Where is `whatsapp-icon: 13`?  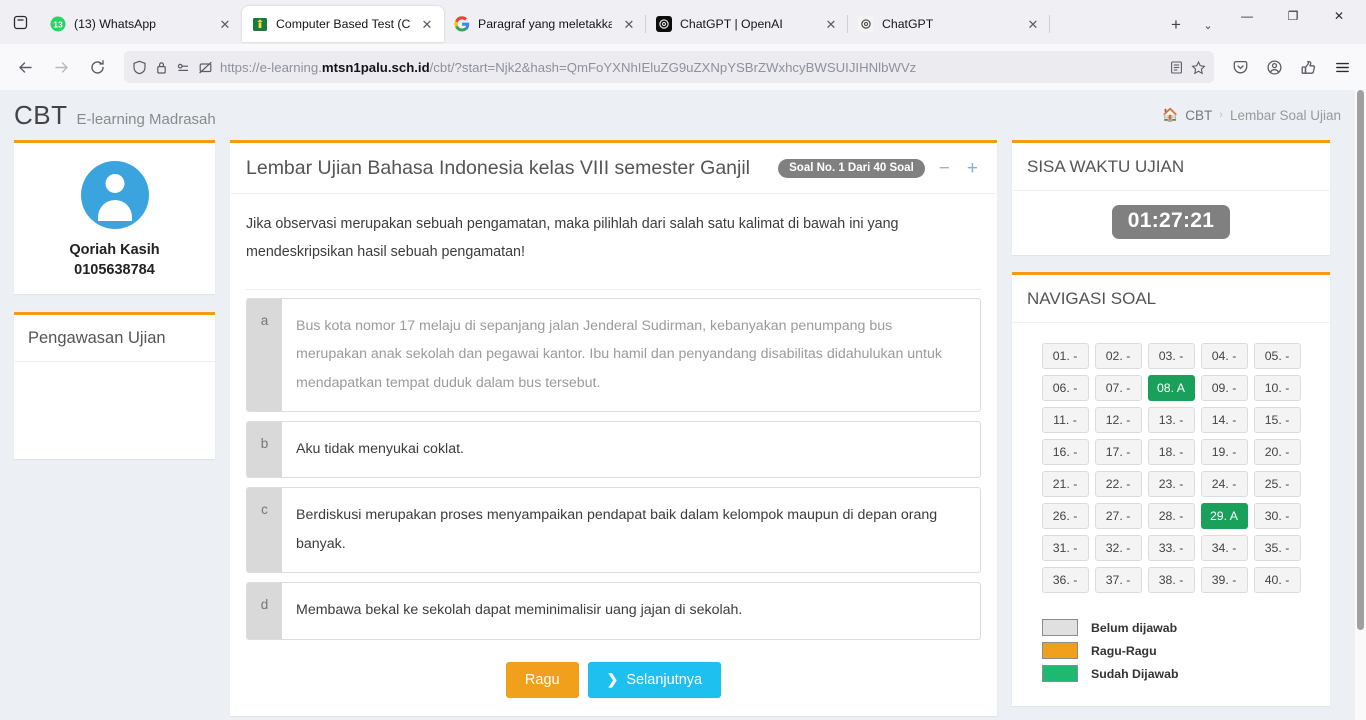 whatsapp-icon: 13 is located at coordinates (58, 24).